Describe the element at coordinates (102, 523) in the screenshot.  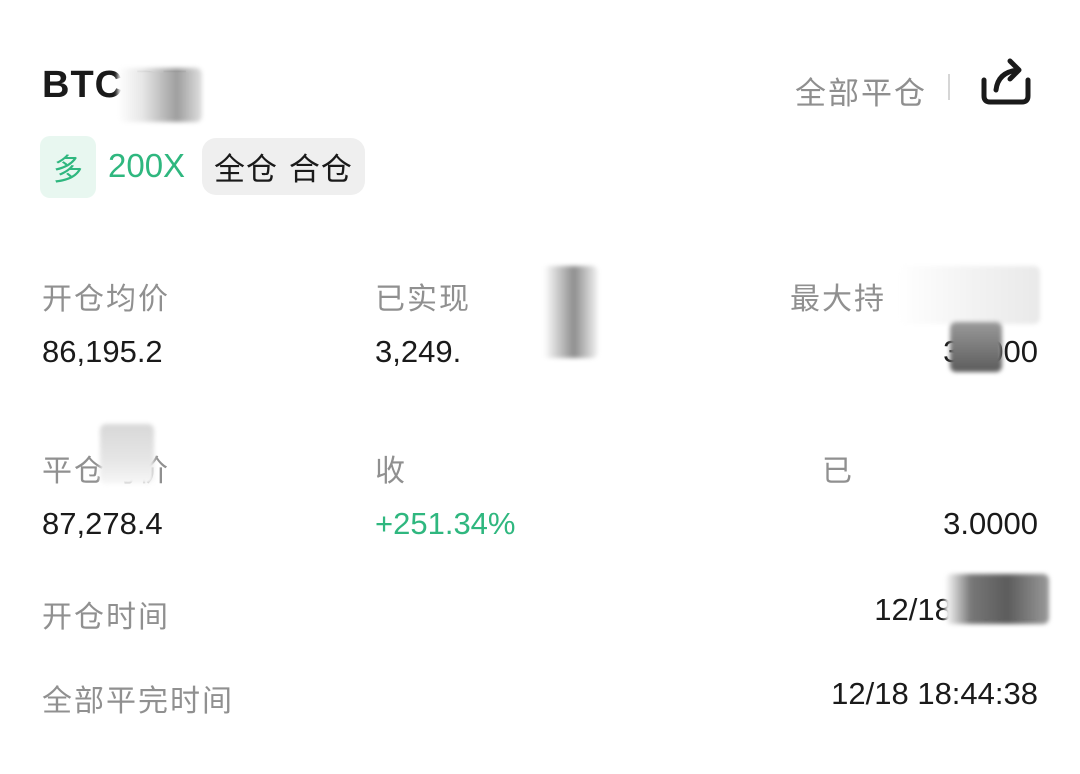
I see `avg-close-price-value: 87,278.4` at that location.